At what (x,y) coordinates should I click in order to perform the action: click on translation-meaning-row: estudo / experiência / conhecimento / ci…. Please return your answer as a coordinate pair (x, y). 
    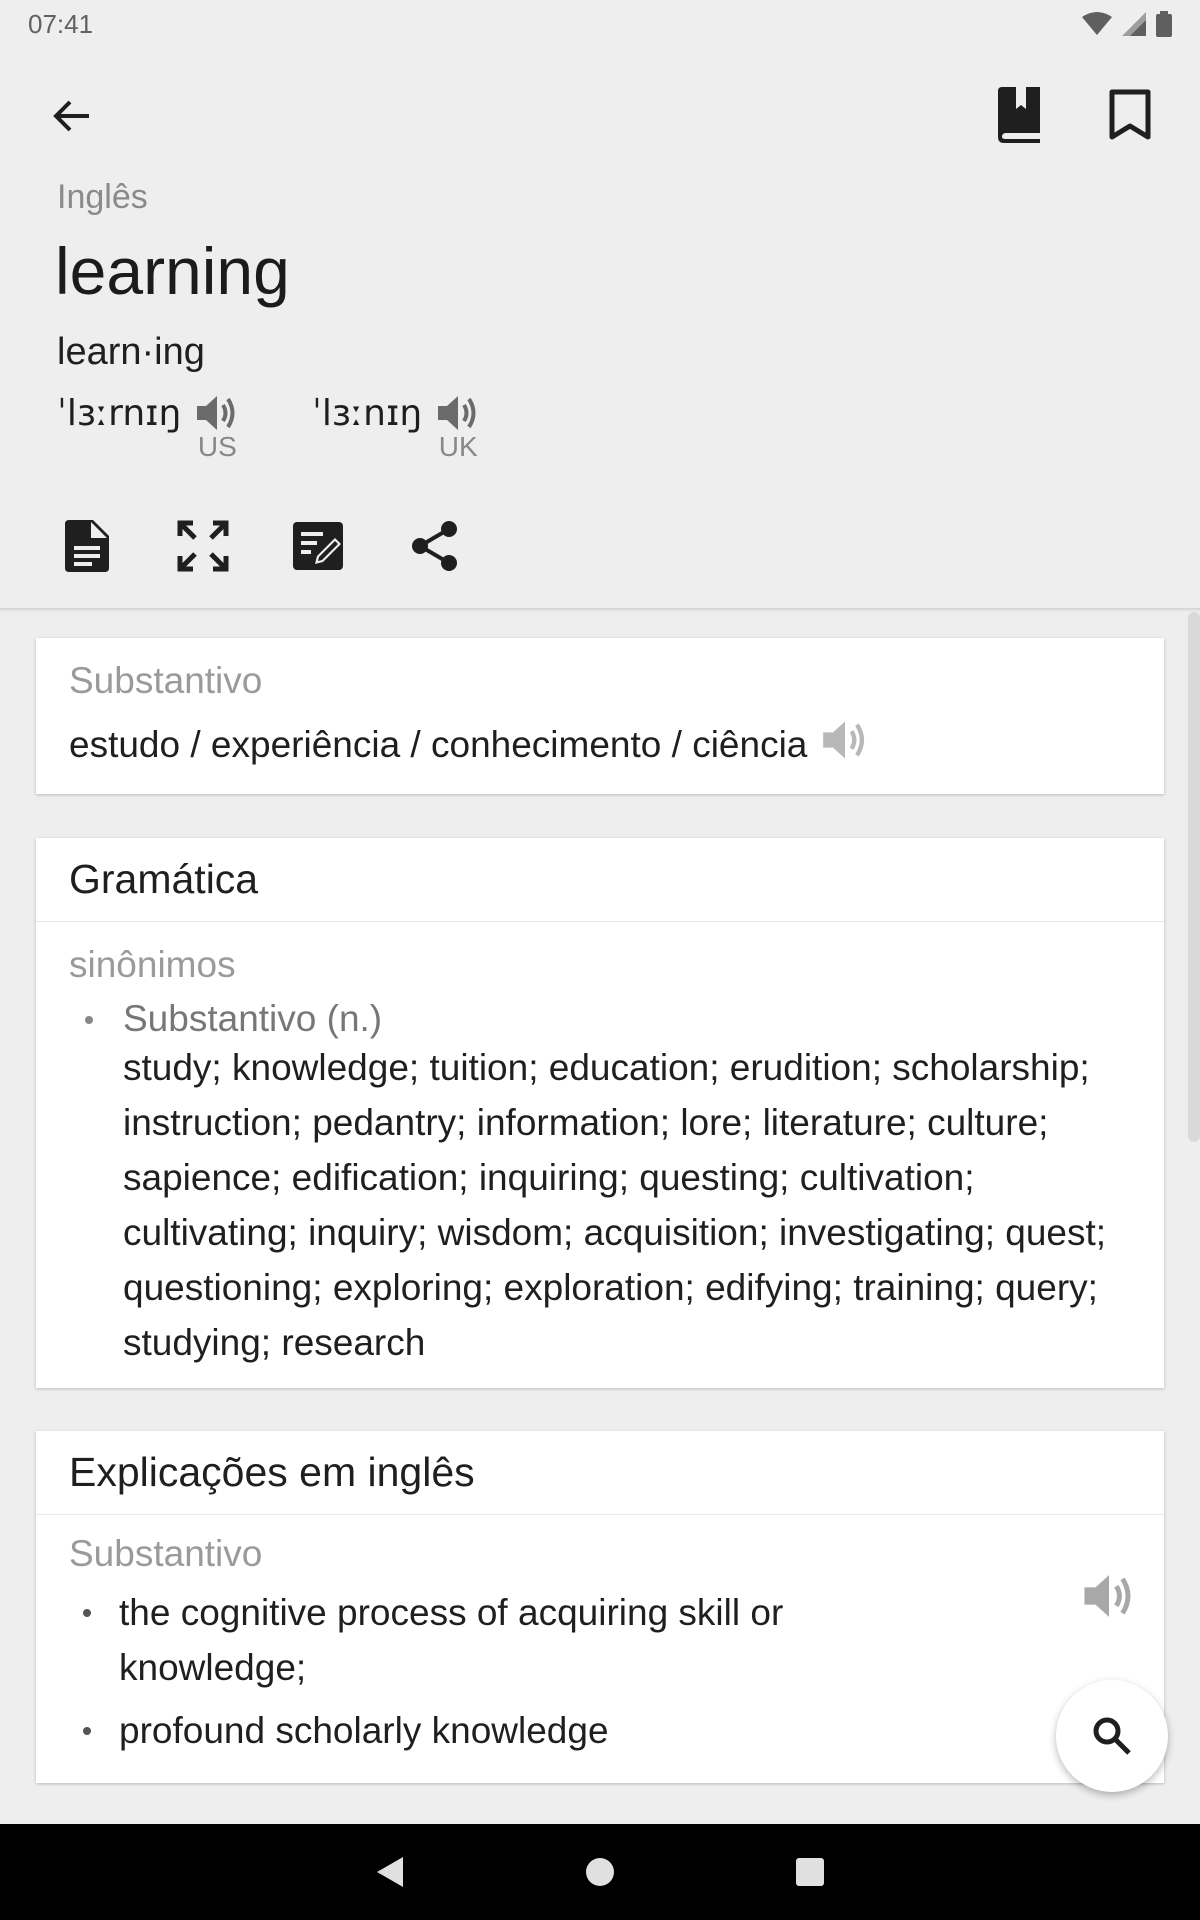
    Looking at the image, I should click on (600, 744).